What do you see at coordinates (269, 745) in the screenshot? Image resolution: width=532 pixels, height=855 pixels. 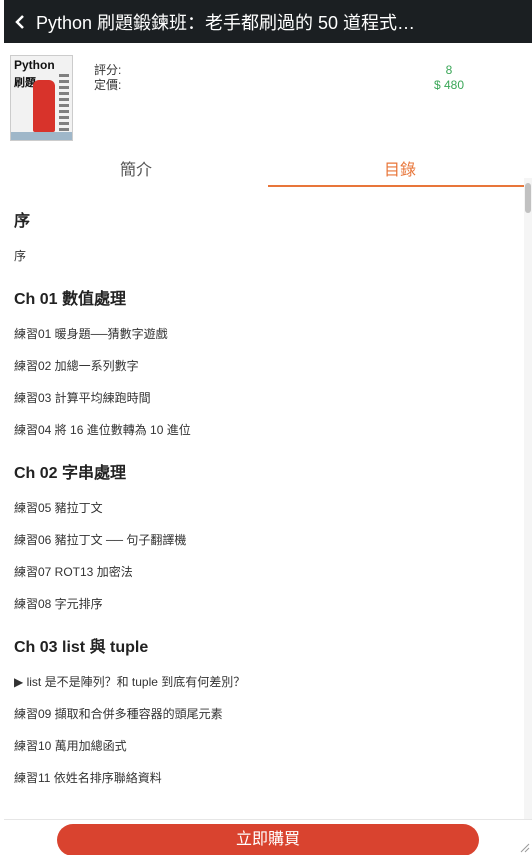 I see `toc-item: 練習10 萬用加總函式` at bounding box center [269, 745].